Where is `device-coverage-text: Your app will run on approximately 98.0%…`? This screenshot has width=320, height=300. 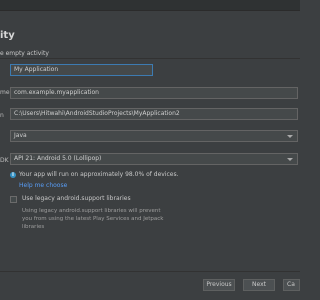 device-coverage-text: Your app will run on approximately 98.0%… is located at coordinates (99, 174).